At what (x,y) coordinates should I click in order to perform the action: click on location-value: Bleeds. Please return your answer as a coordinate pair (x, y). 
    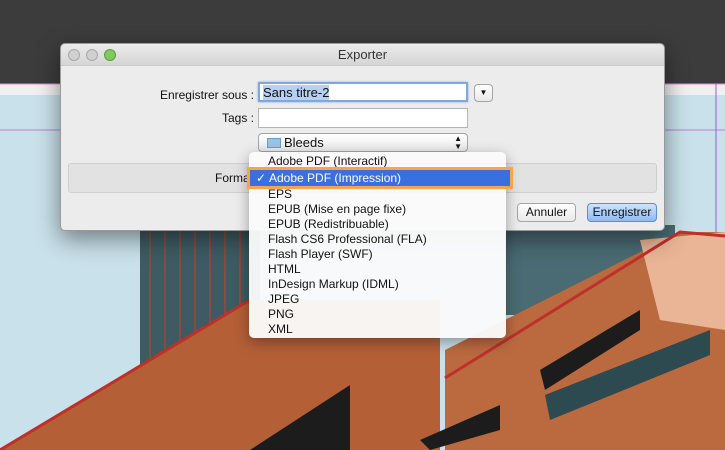
    Looking at the image, I should click on (304, 142).